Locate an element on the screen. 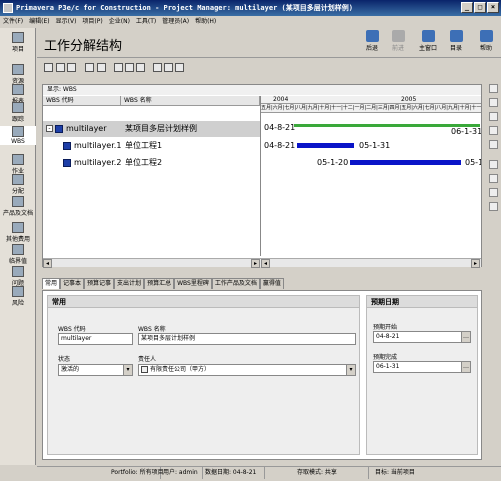 This screenshot has width=501, height=481. cut-icon is located at coordinates (493, 116).